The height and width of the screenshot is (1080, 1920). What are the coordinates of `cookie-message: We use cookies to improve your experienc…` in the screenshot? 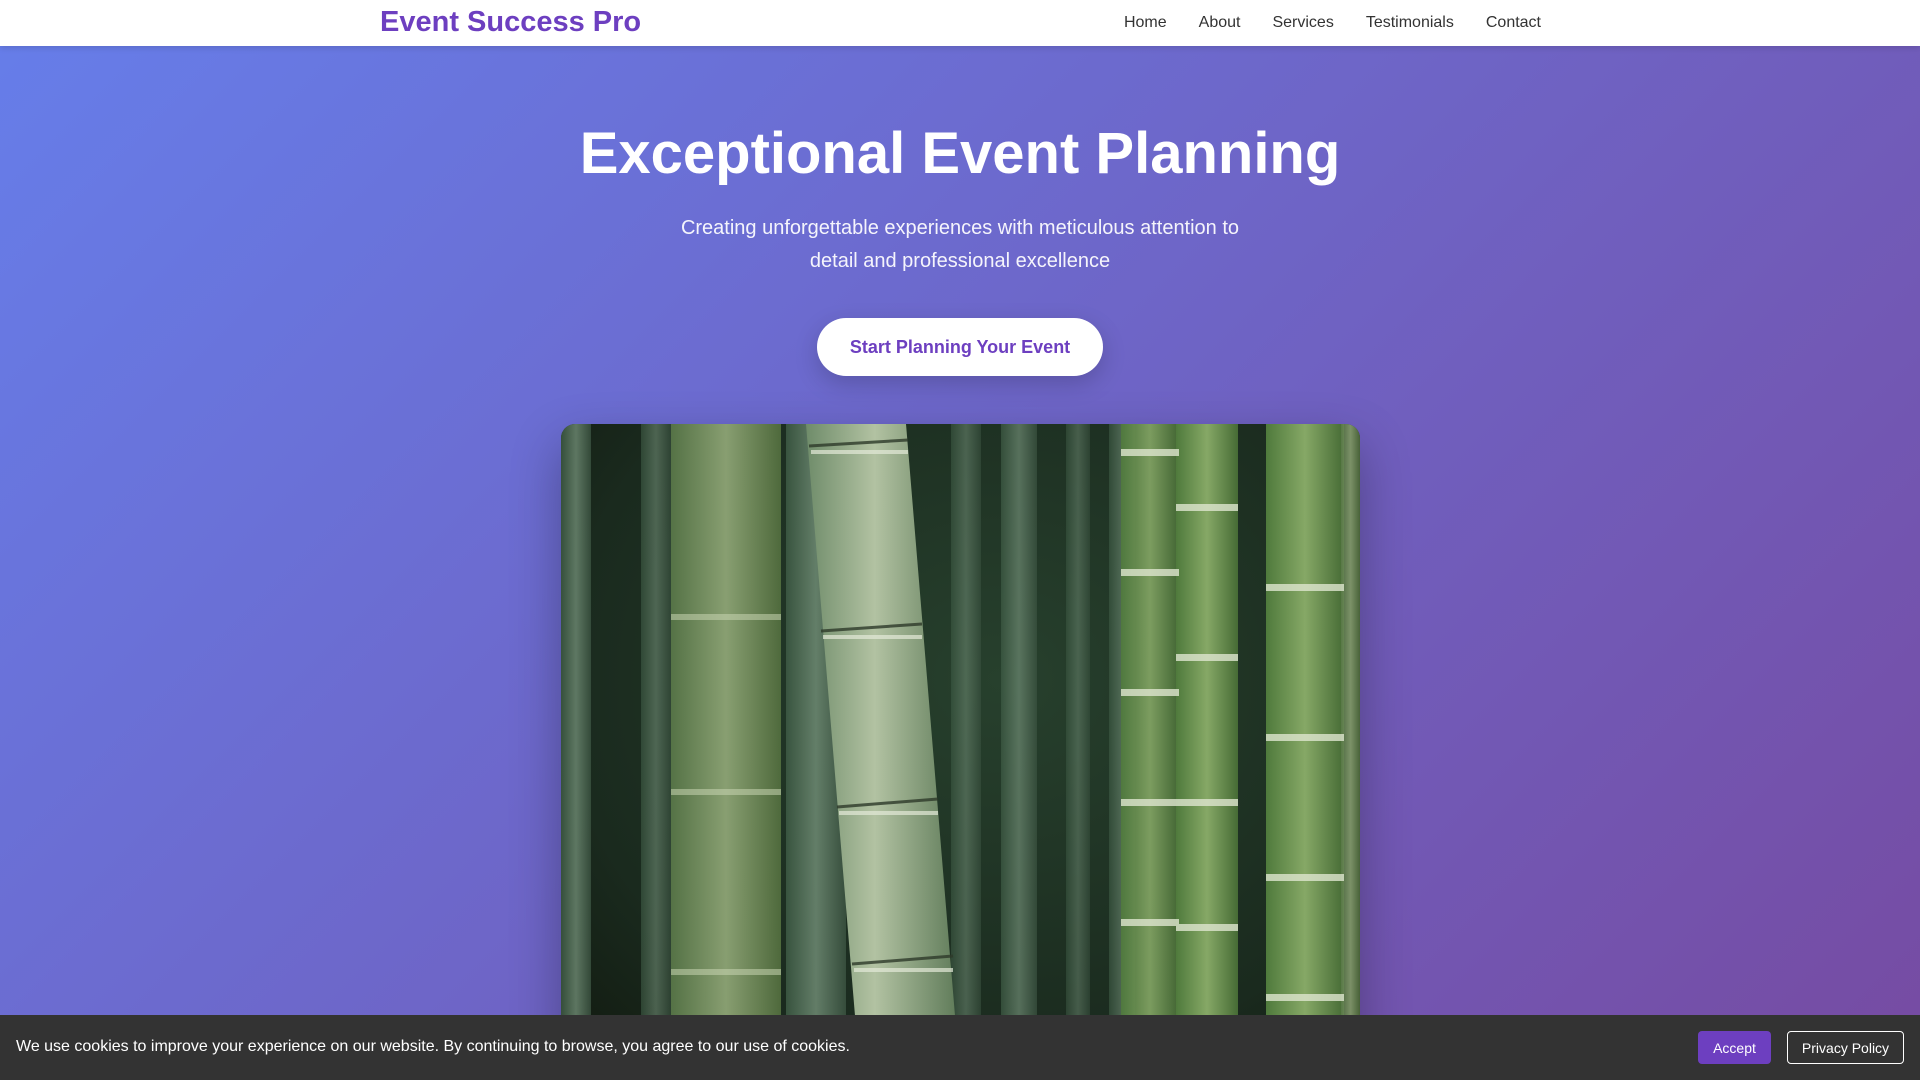 It's located at (433, 1046).